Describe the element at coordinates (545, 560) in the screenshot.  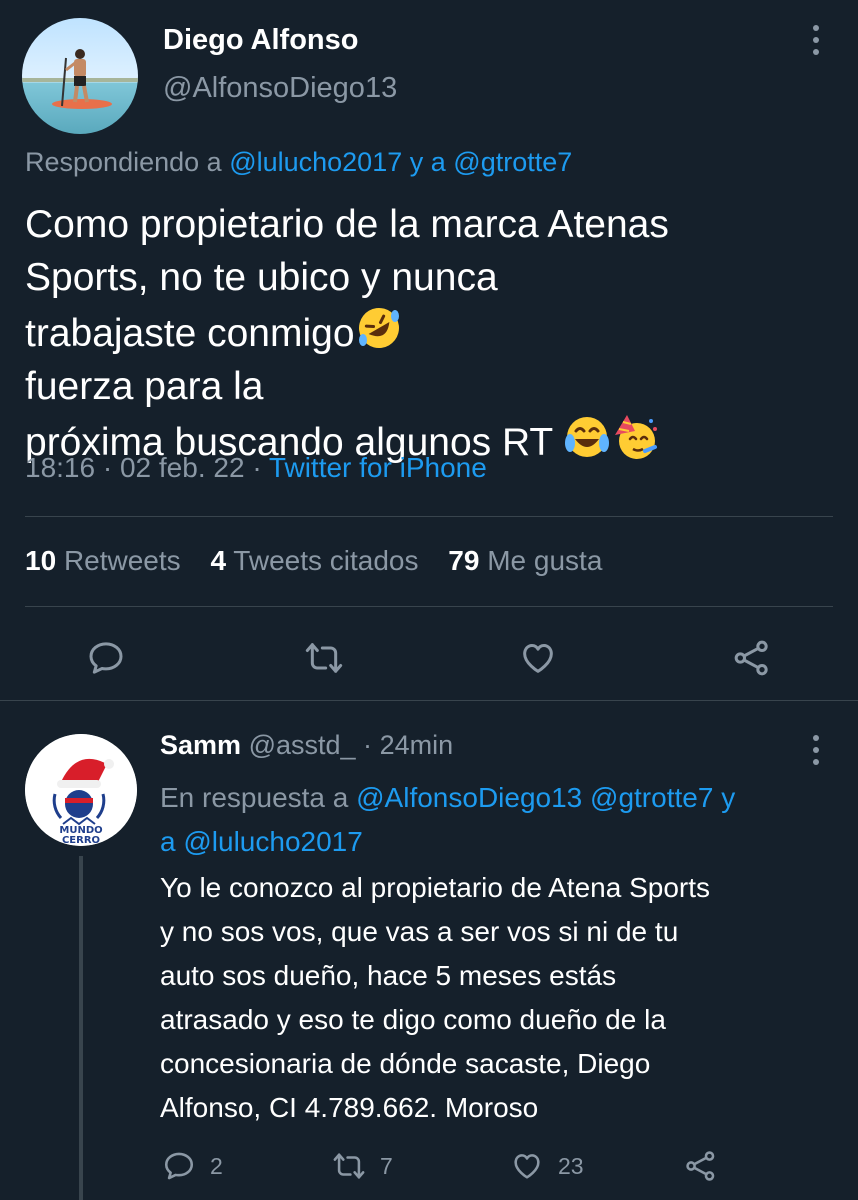
I see `likes-label: Me gusta` at that location.